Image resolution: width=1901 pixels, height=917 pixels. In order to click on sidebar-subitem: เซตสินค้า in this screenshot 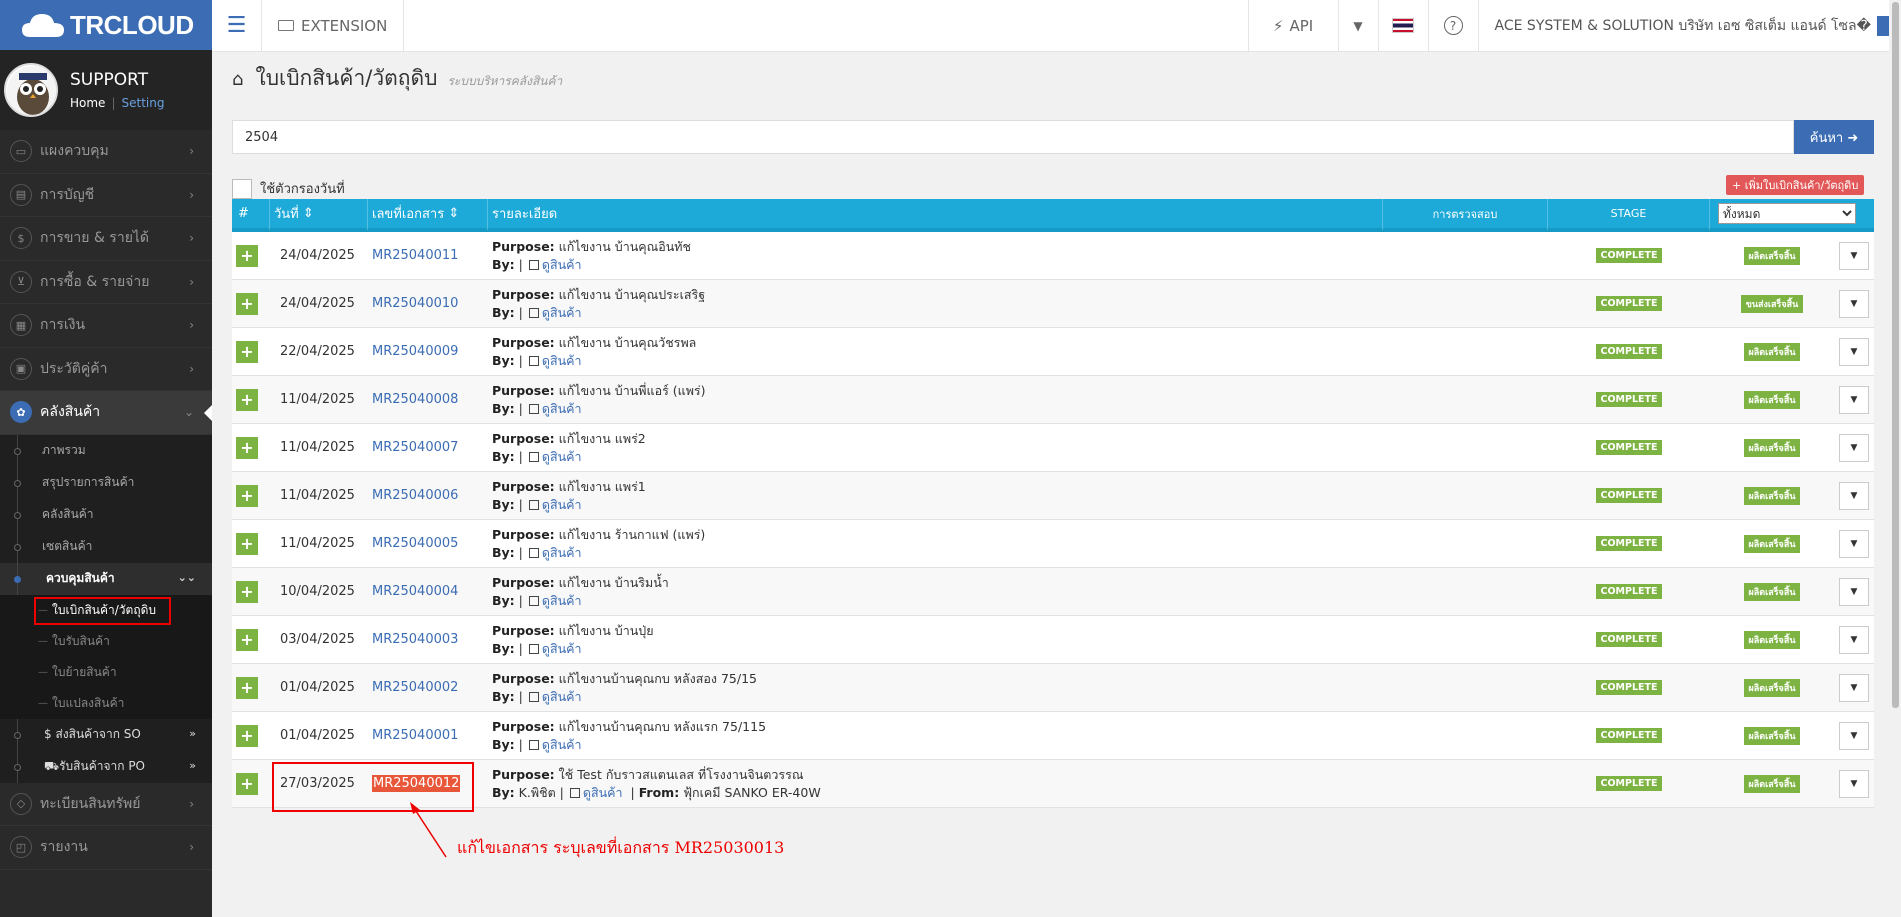, I will do `click(106, 546)`.